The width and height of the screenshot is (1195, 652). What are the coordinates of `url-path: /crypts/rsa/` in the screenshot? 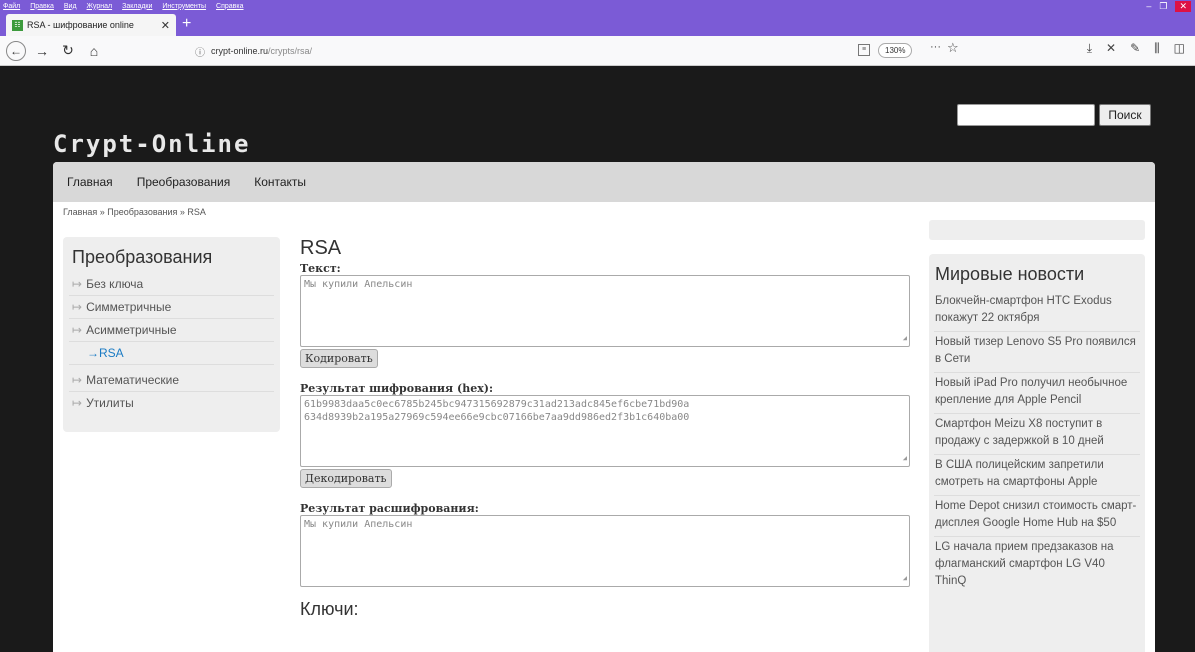 It's located at (290, 51).